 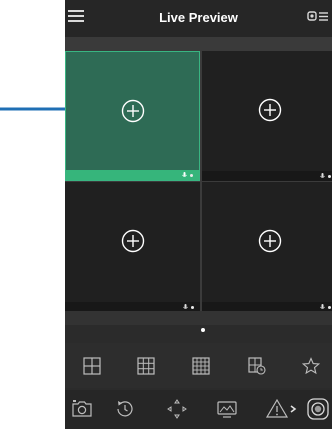 I want to click on page-title: Live Preview, so click(x=198, y=17).